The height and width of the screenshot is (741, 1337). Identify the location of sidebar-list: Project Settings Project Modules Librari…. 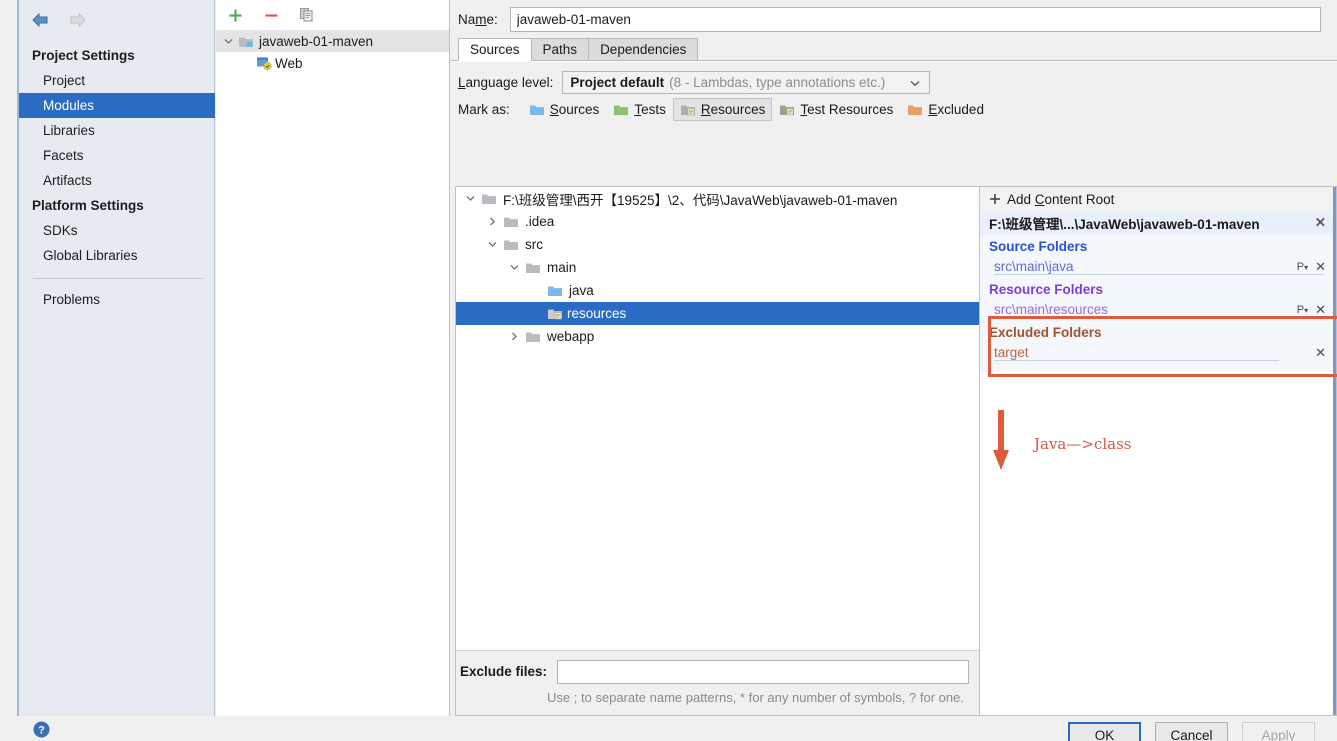
(117, 177).